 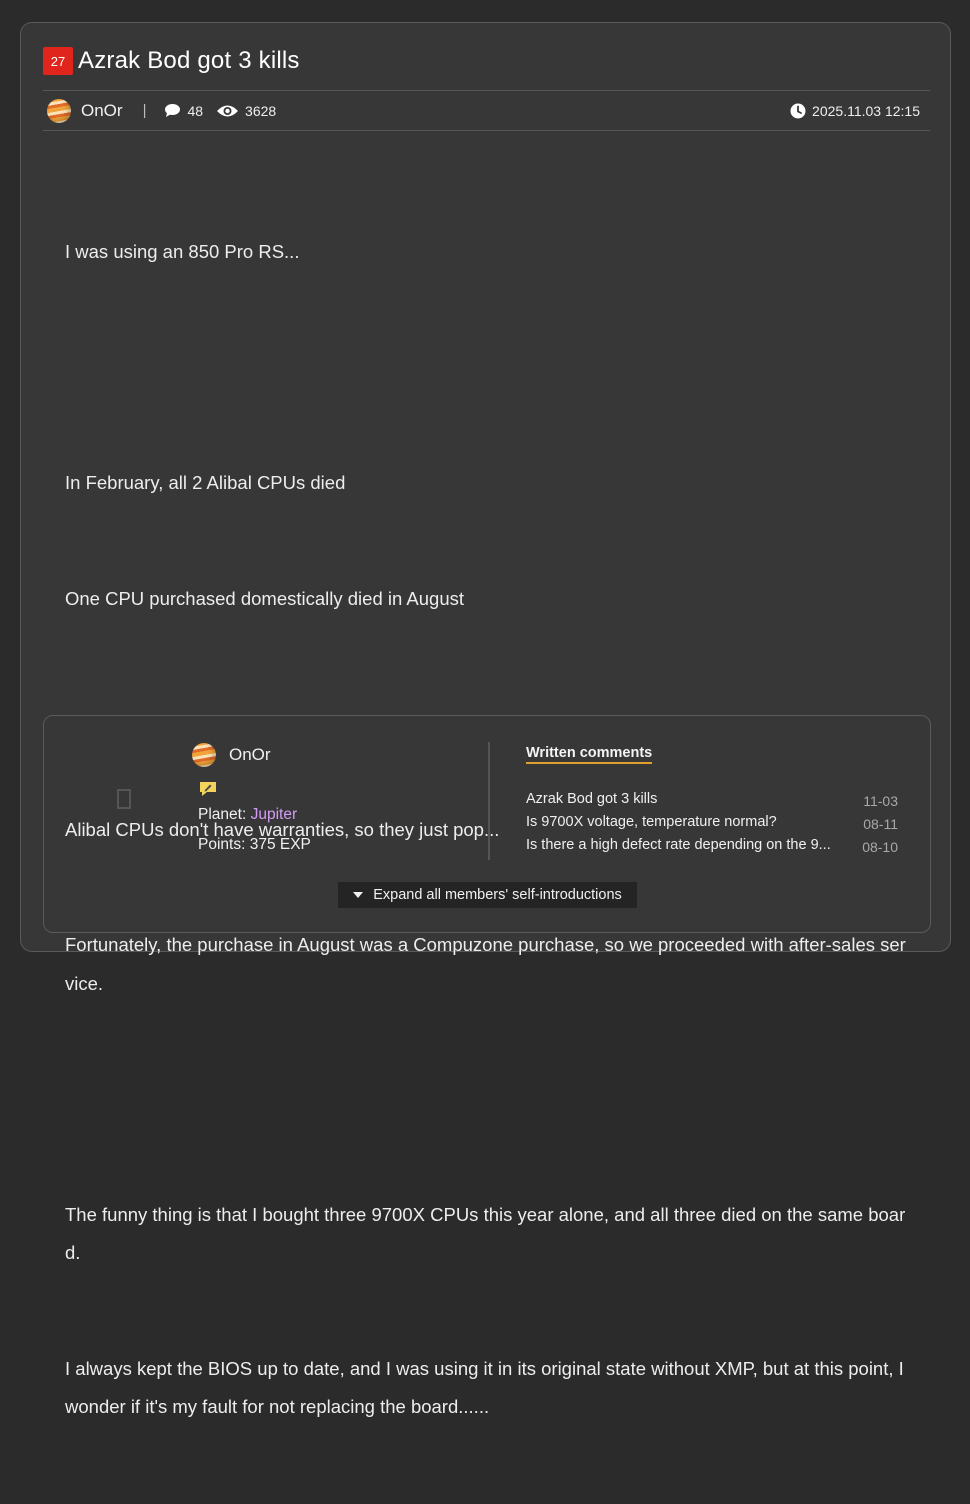 I want to click on comment-count: 48, so click(x=183, y=111).